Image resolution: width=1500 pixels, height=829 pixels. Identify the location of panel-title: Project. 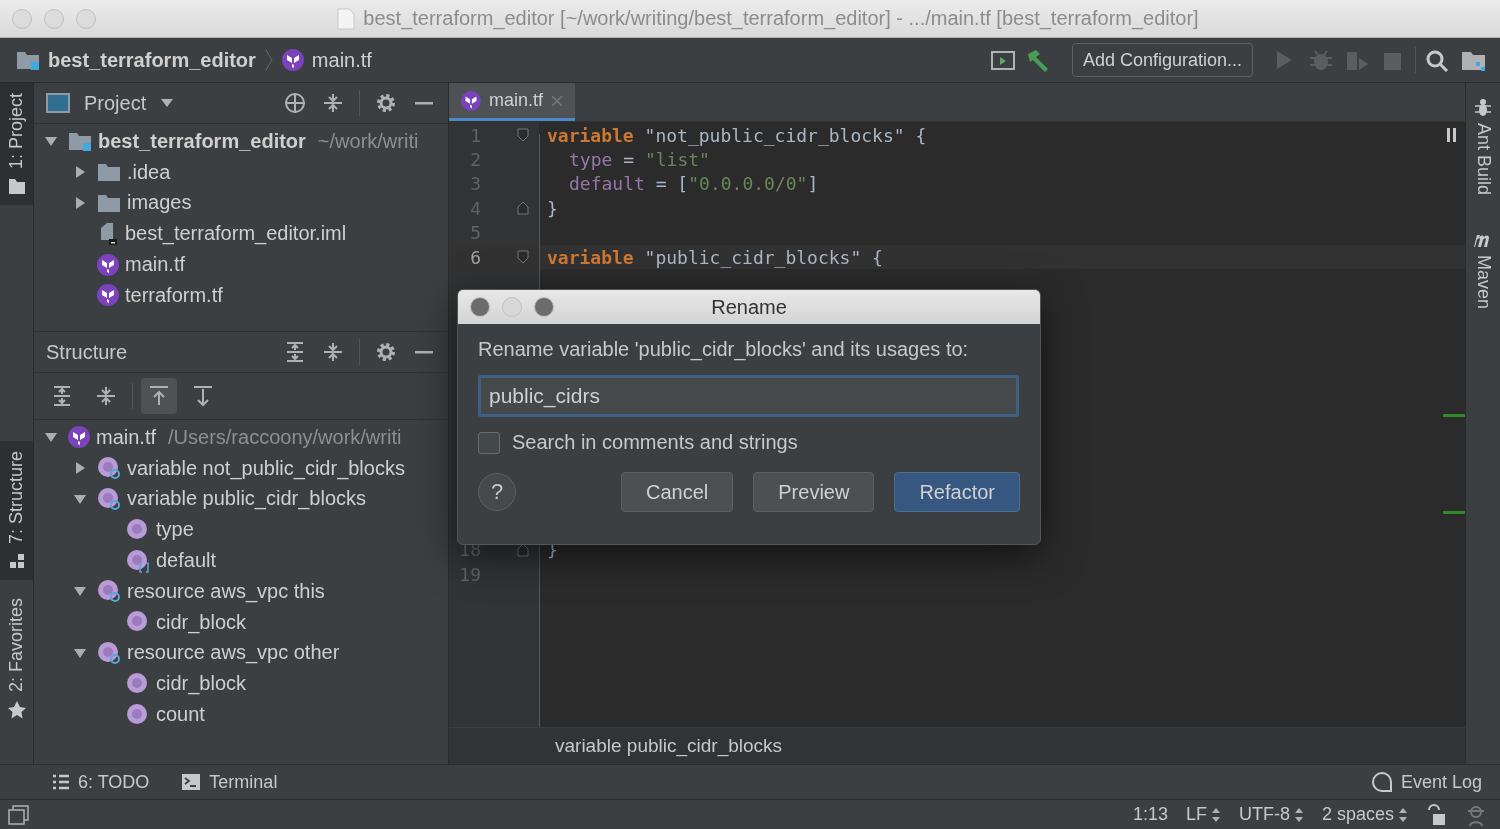
(115, 103).